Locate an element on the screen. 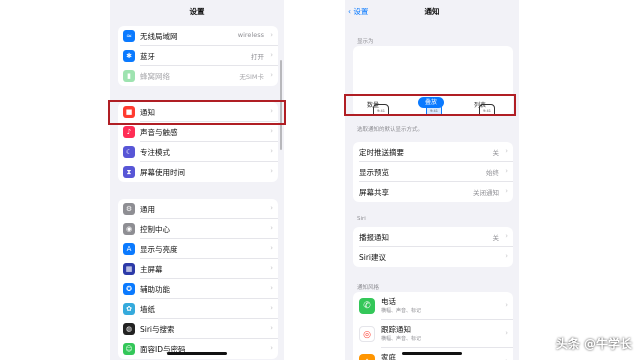 This screenshot has width=640, height=360. bluetooth-row: ✱ 蓝牙 打开 › is located at coordinates (198, 56).